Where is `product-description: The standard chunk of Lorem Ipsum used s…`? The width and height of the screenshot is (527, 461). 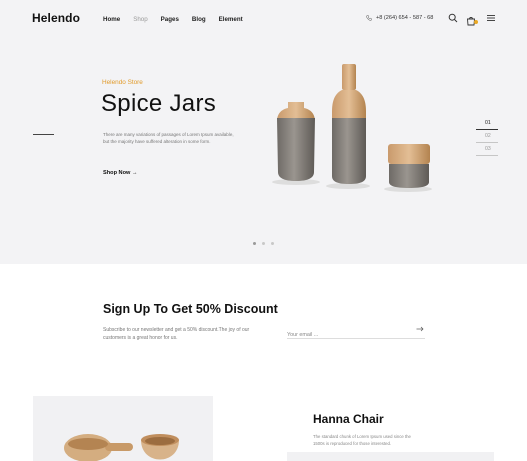
product-description: The standard chunk of Lorem Ipsum used s… is located at coordinates (362, 440).